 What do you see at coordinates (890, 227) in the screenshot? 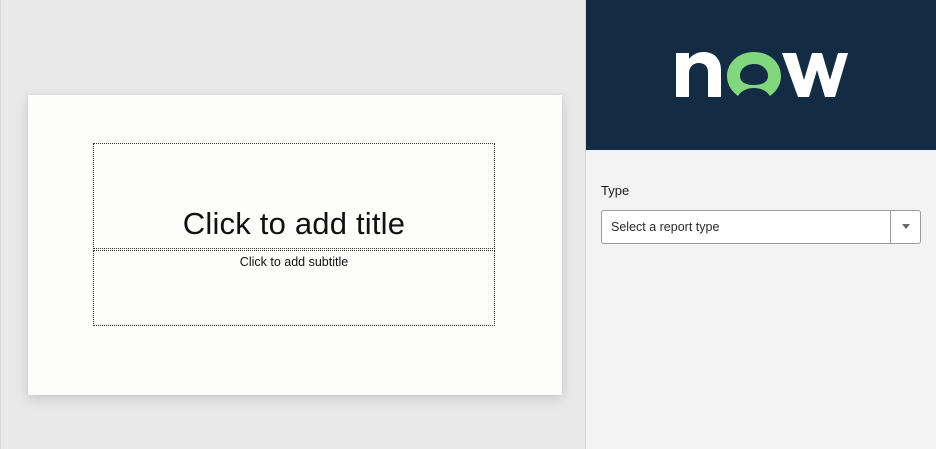
I see `select-divider` at bounding box center [890, 227].